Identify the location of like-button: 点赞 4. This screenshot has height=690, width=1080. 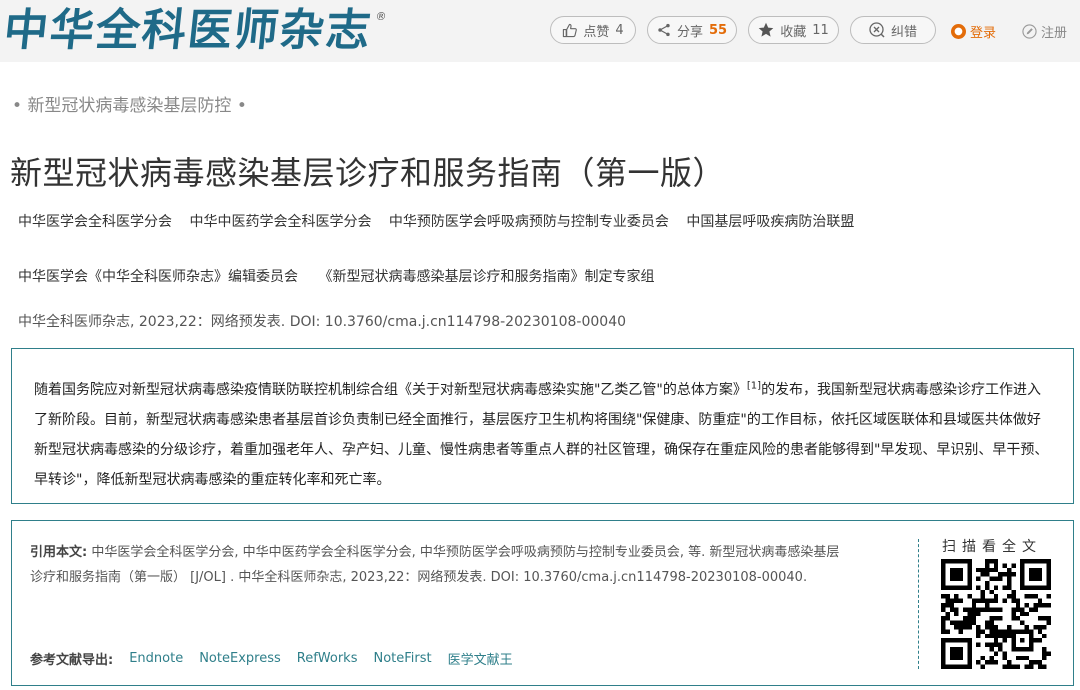
(593, 30).